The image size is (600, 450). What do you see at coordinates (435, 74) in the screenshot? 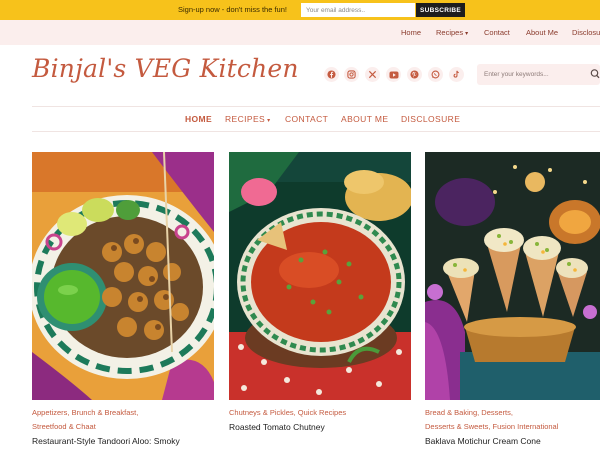
I see `whatsapp-icon` at bounding box center [435, 74].